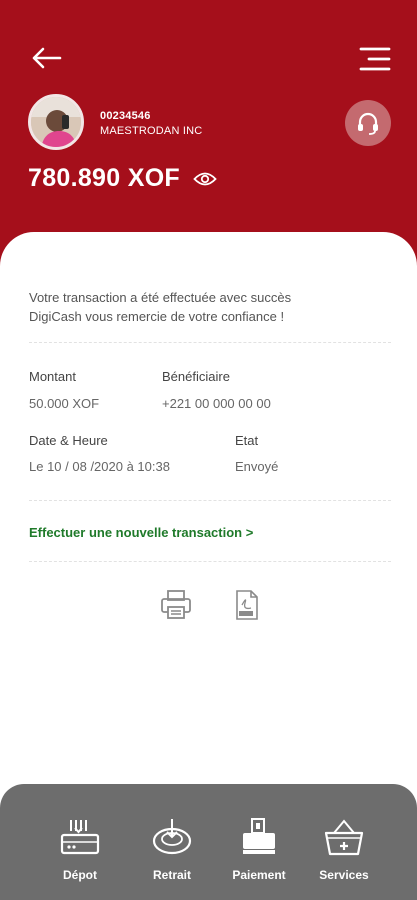  What do you see at coordinates (80, 837) in the screenshot?
I see `deposit-icon` at bounding box center [80, 837].